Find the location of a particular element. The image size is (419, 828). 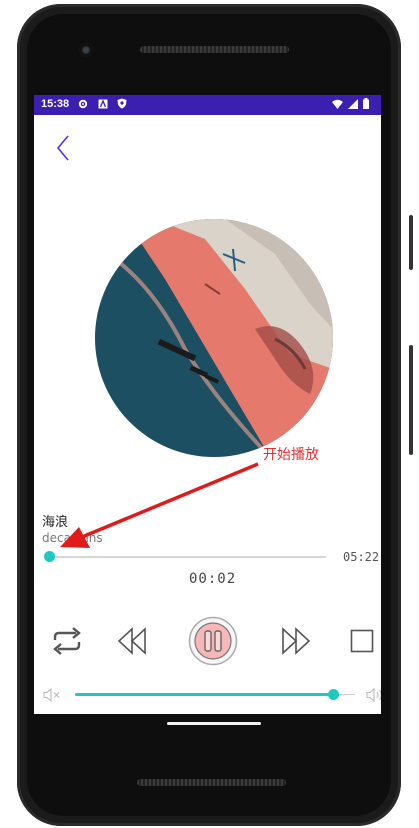

shield-icon is located at coordinates (121, 103).